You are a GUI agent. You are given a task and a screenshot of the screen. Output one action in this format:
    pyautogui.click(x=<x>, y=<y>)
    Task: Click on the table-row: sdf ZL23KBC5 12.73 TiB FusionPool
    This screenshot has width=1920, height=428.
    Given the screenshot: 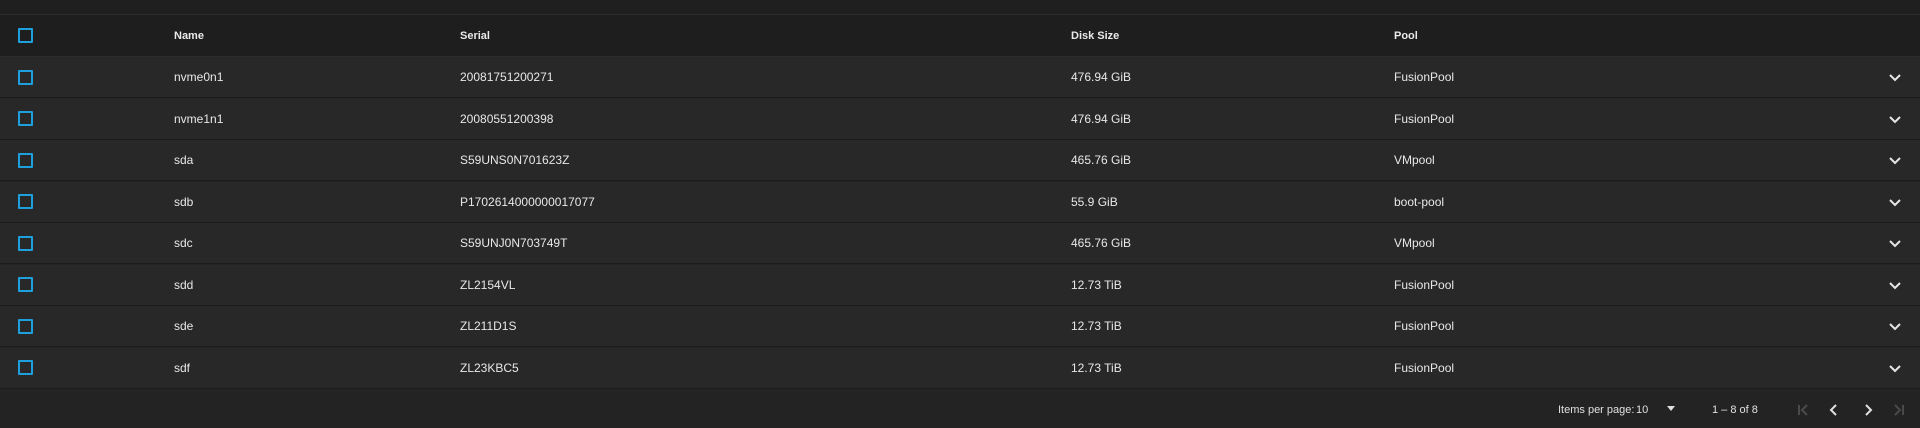 What is the action you would take?
    pyautogui.click(x=960, y=368)
    